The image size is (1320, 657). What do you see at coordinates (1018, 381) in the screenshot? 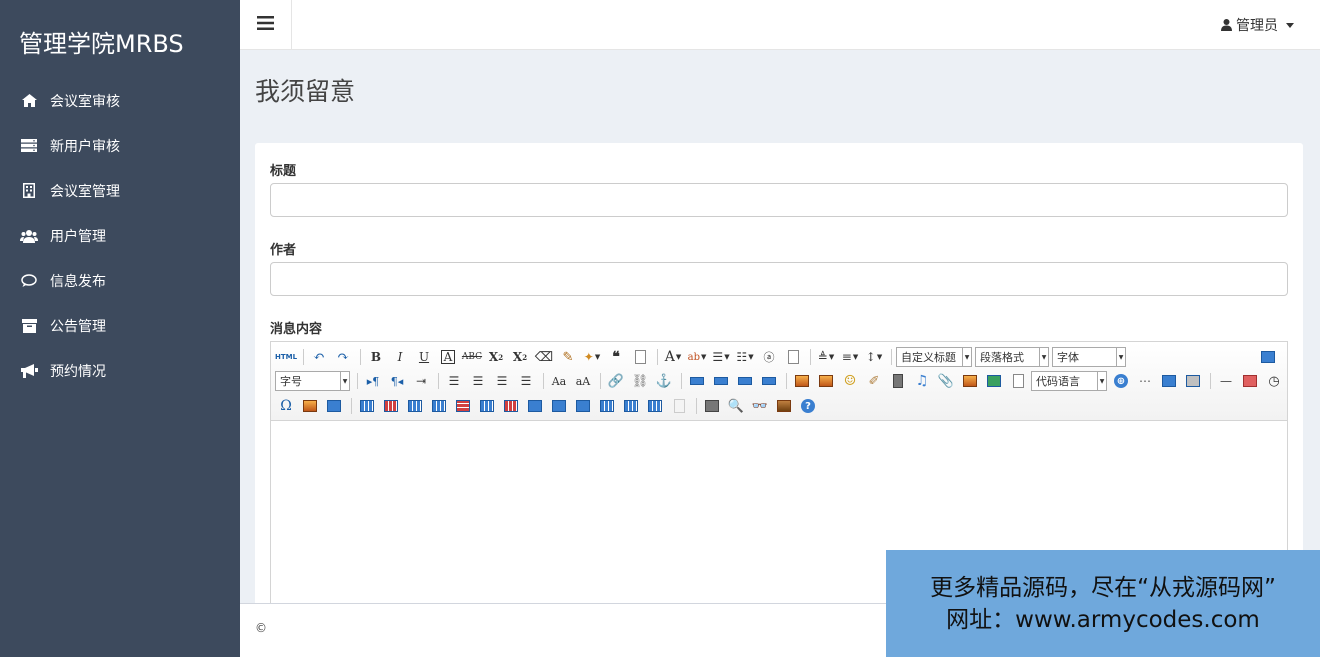
I see `insert-frame-icon` at bounding box center [1018, 381].